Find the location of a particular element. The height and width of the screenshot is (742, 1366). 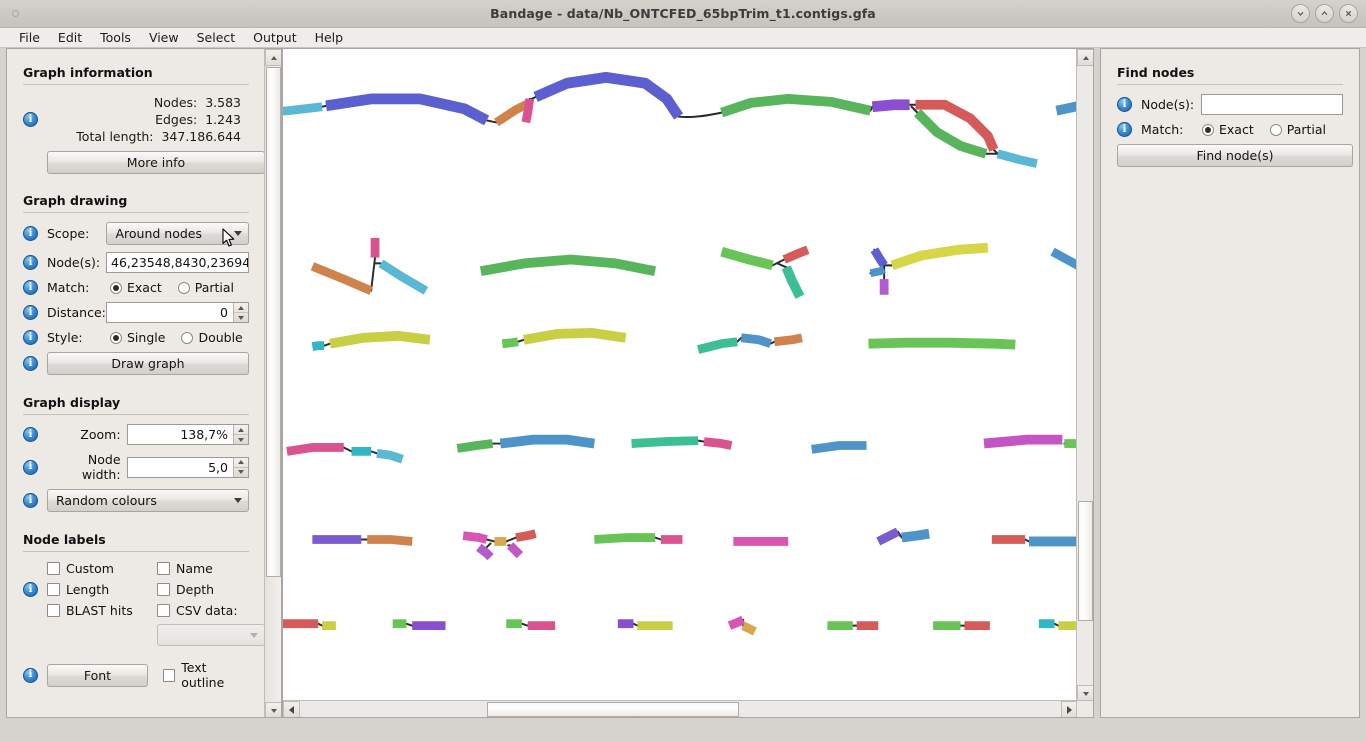

checkbox-csv-data: CSV data: is located at coordinates (197, 610).